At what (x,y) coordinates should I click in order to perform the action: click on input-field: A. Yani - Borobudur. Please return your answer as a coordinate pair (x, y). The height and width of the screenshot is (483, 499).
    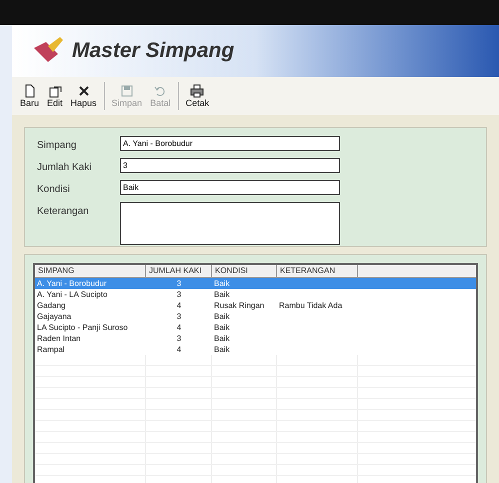
    Looking at the image, I should click on (230, 143).